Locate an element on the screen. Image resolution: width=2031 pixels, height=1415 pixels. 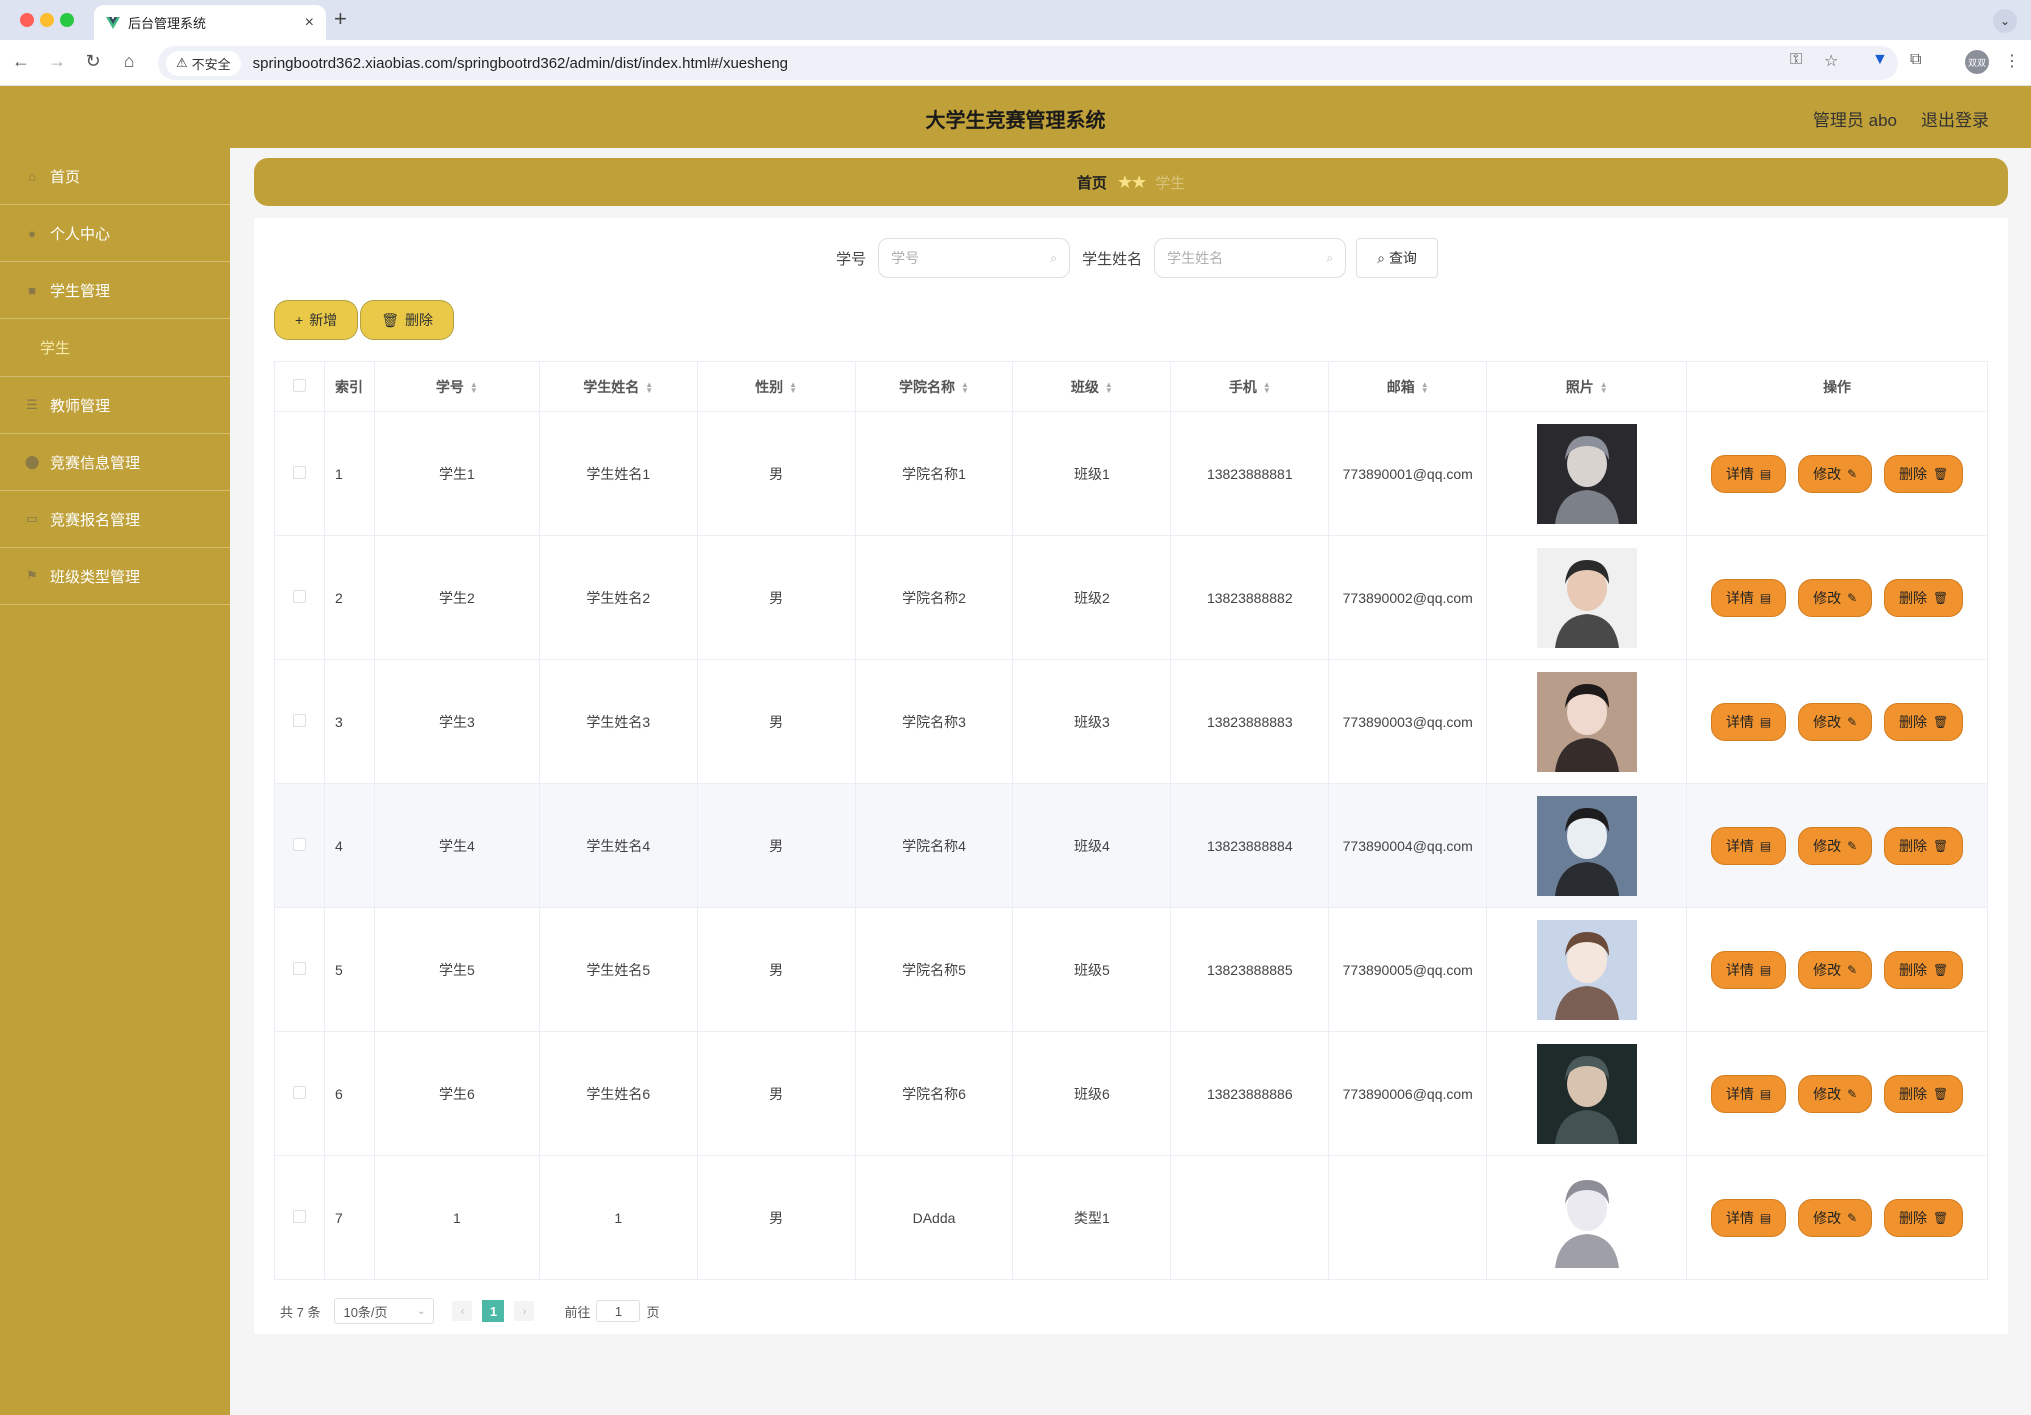
student-no-input: 学号 ⌕ is located at coordinates (974, 258).